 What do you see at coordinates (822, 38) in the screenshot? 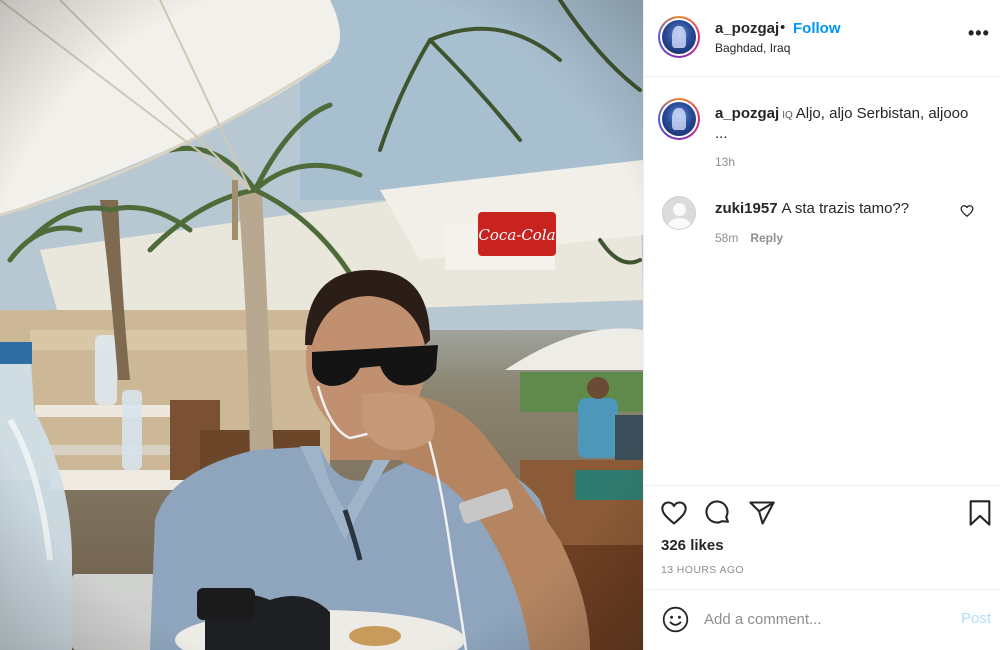
I see `post-header: a_pozgaj • Follow Baghdad, Iraq •••` at bounding box center [822, 38].